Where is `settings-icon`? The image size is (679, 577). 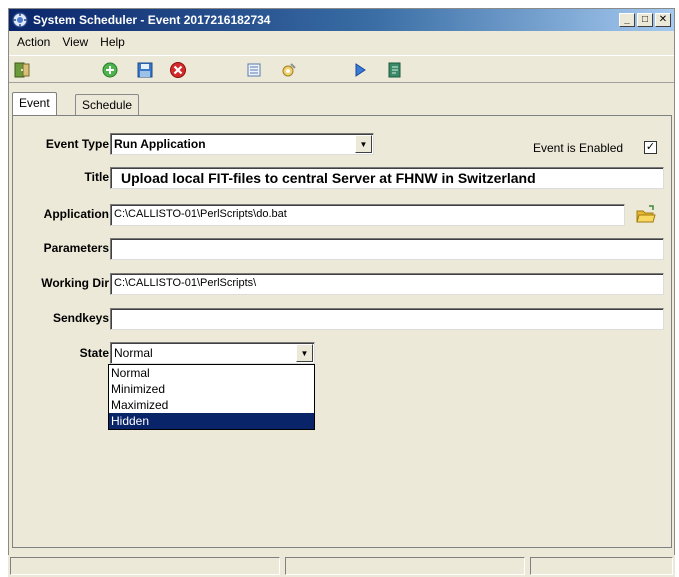
settings-icon is located at coordinates (289, 70).